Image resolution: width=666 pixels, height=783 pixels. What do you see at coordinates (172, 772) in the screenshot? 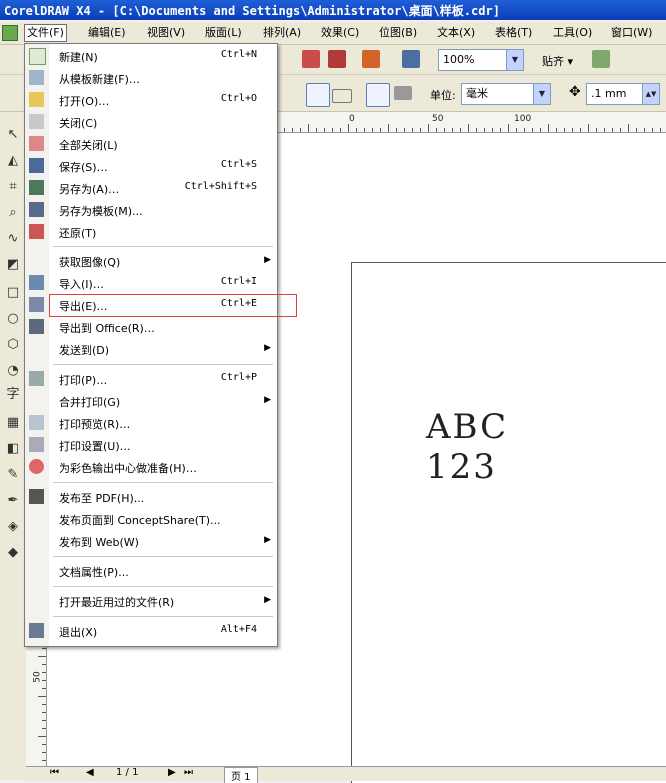
I see `next-page-icon: ▶` at bounding box center [172, 772].